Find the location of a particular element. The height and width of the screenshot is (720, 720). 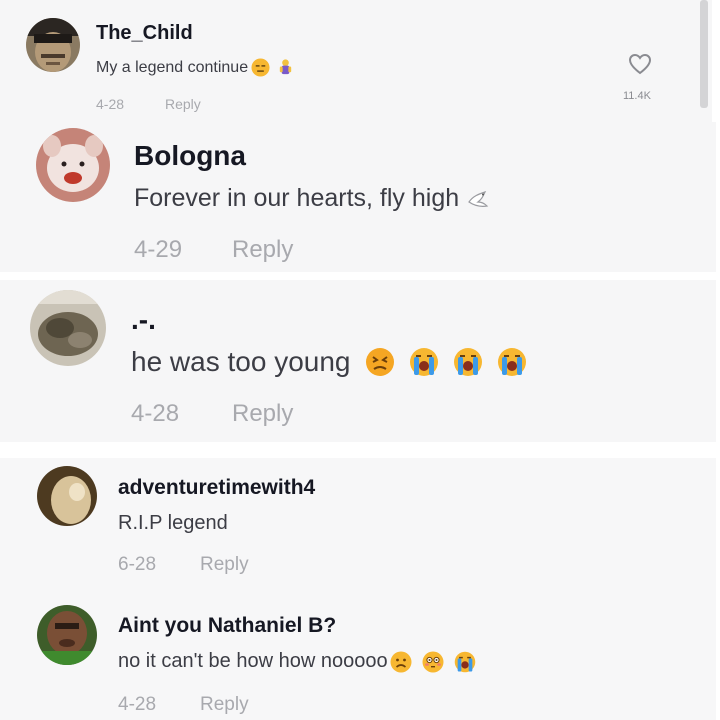

comment-text: he was too young is located at coordinates (329, 362).